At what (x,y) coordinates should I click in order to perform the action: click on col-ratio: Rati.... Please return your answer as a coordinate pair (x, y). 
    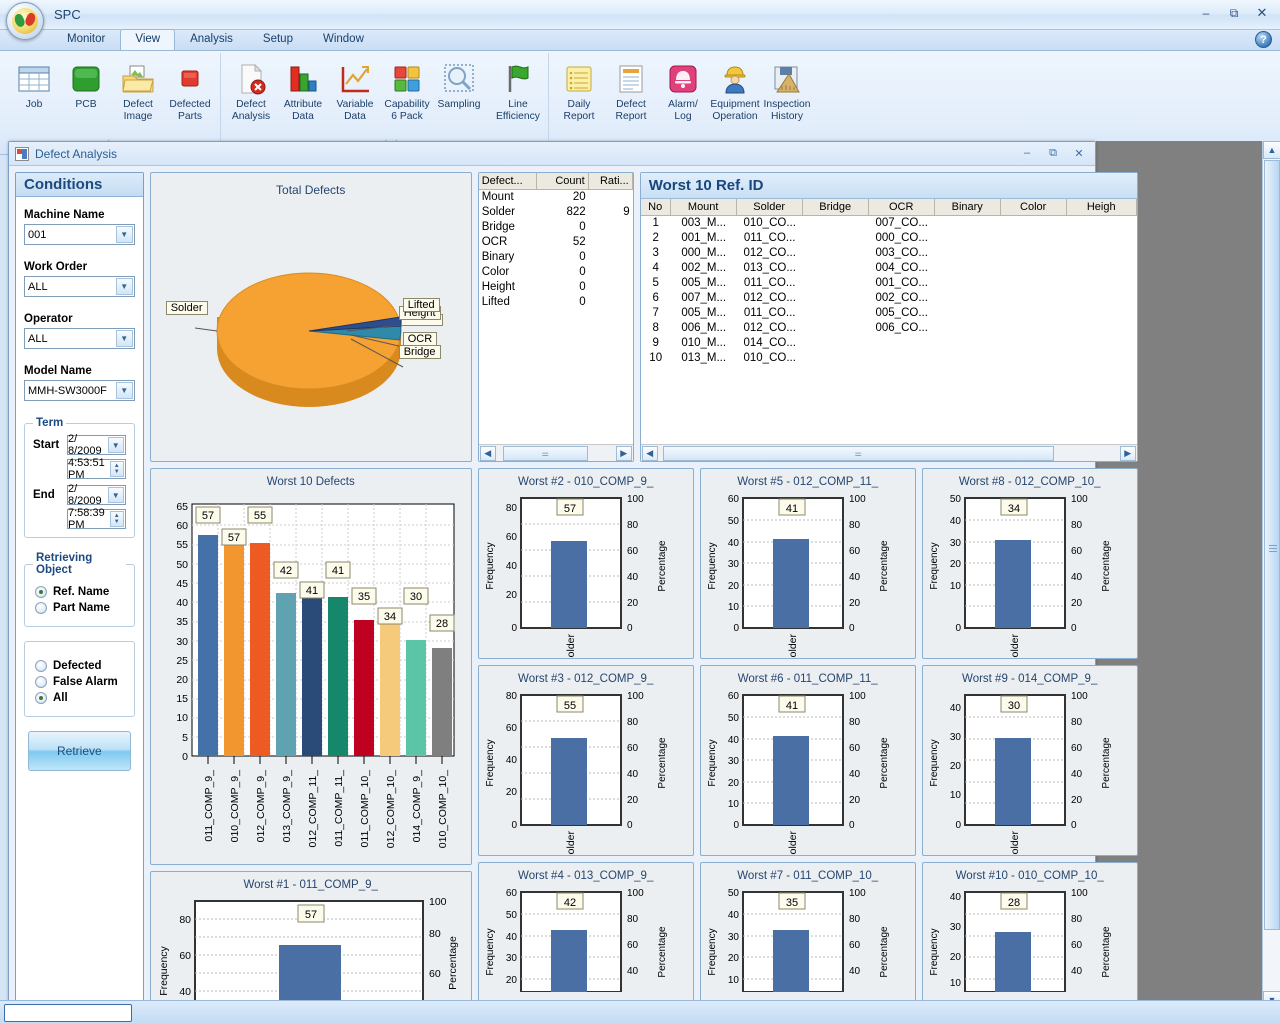
    Looking at the image, I should click on (611, 181).